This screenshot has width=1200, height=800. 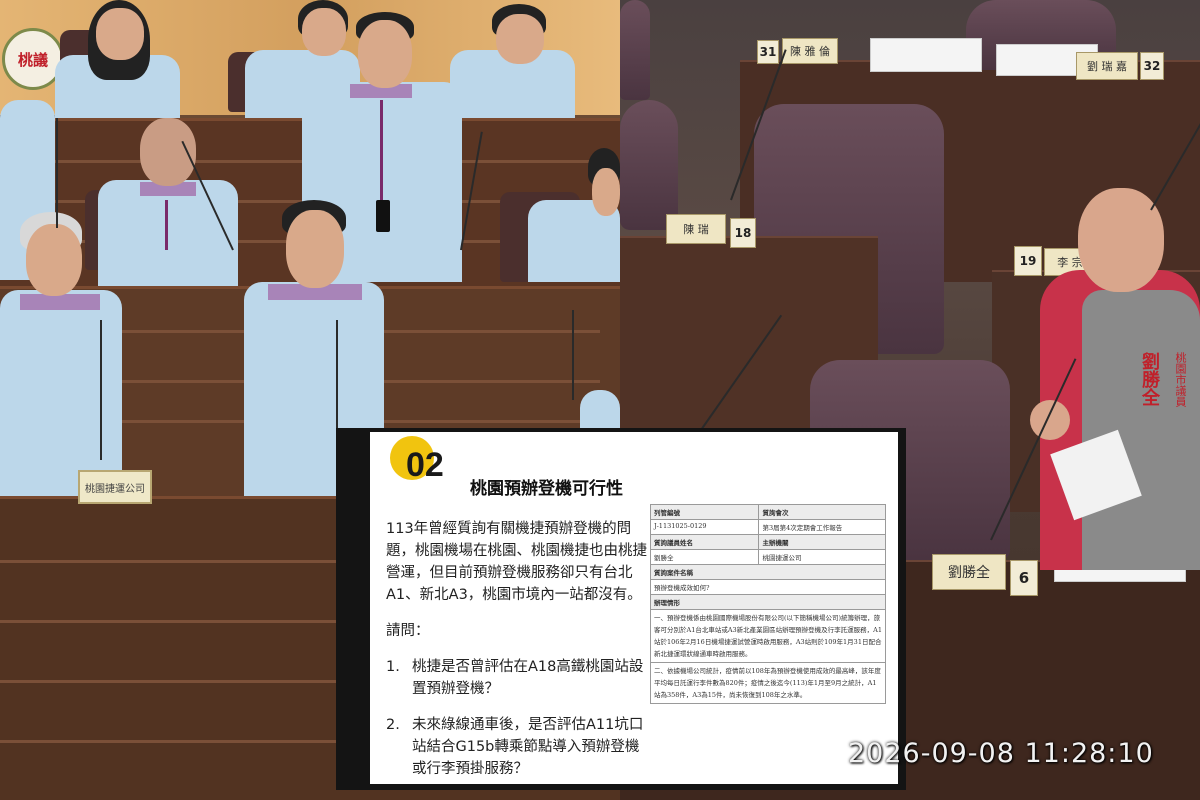 What do you see at coordinates (704, 527) in the screenshot?
I see `table-cell: J-1131025-0129` at bounding box center [704, 527].